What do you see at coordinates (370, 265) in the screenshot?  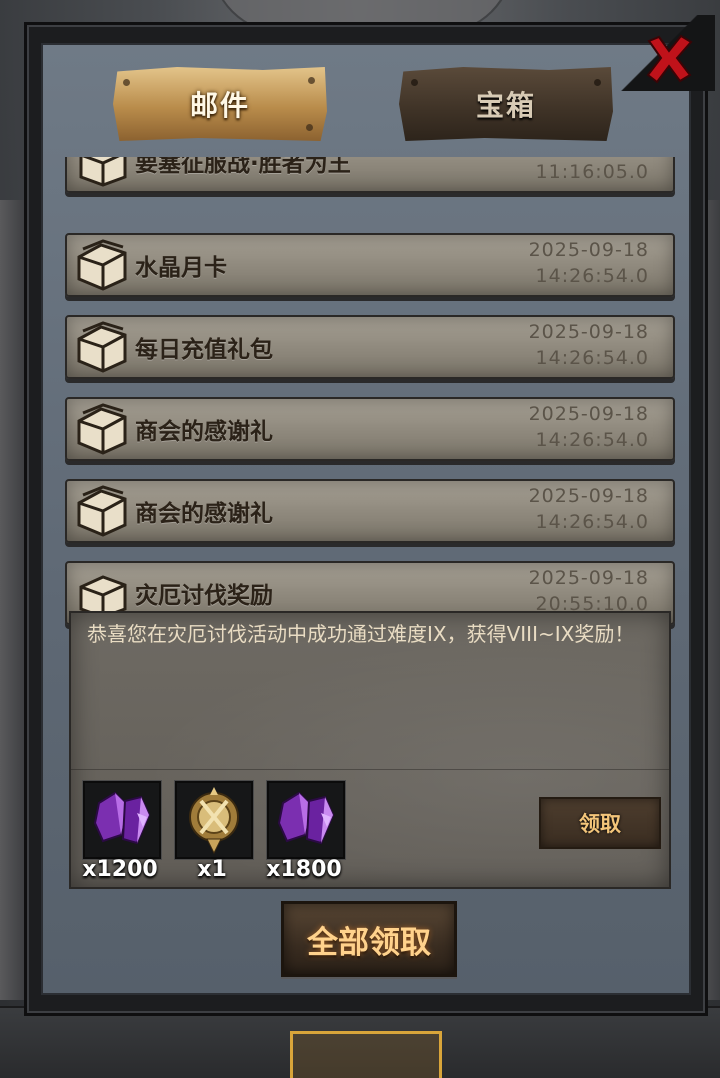 I see `mail-item: 水晶月卡 2025-09-18 14:26:54.0` at bounding box center [370, 265].